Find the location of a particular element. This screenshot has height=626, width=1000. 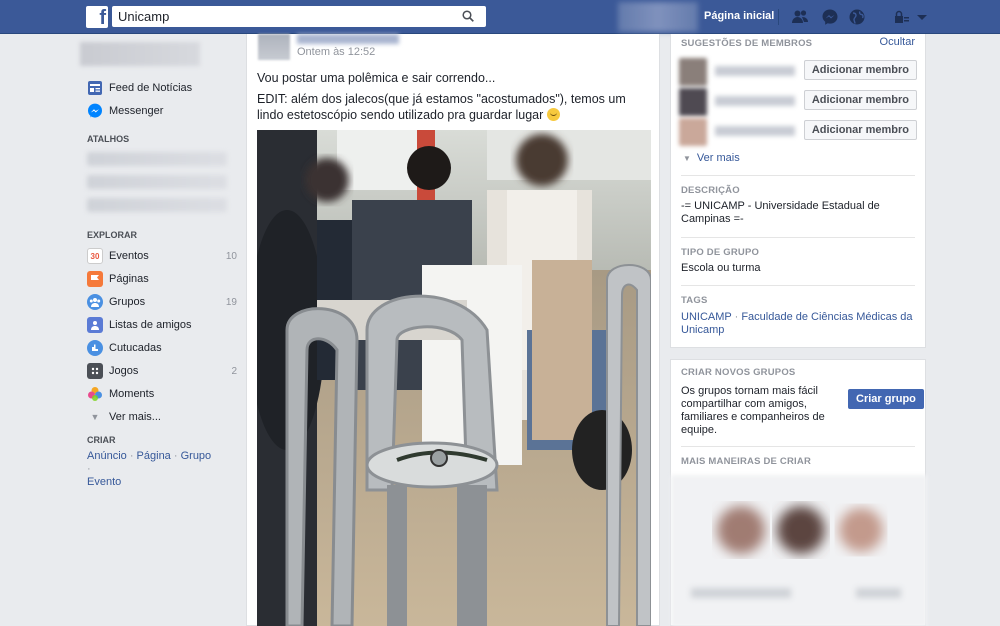

group-type-value: Escola ou turma is located at coordinates (721, 268).